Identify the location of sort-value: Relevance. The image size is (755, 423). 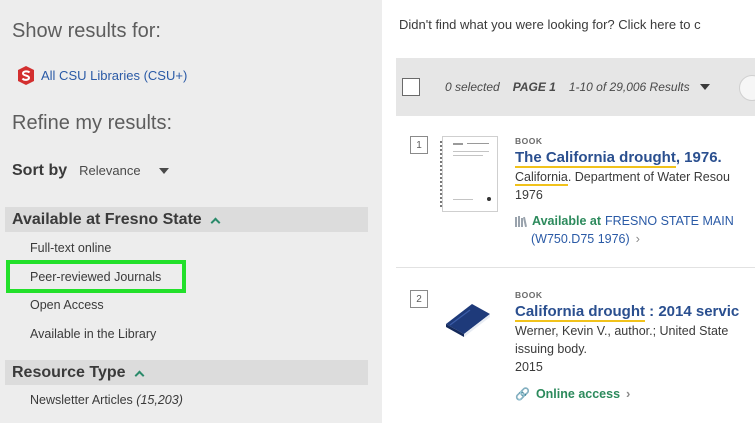
(110, 170).